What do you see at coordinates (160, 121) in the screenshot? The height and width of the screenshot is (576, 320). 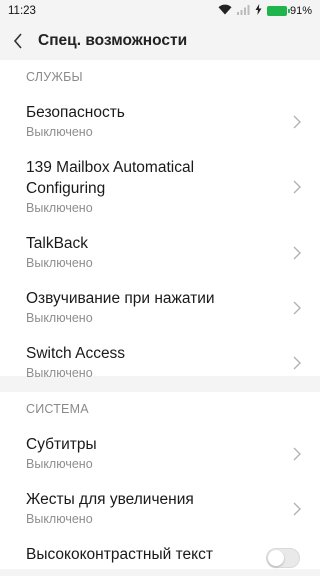 I see `list-item-security: Безопасность Выключено` at bounding box center [160, 121].